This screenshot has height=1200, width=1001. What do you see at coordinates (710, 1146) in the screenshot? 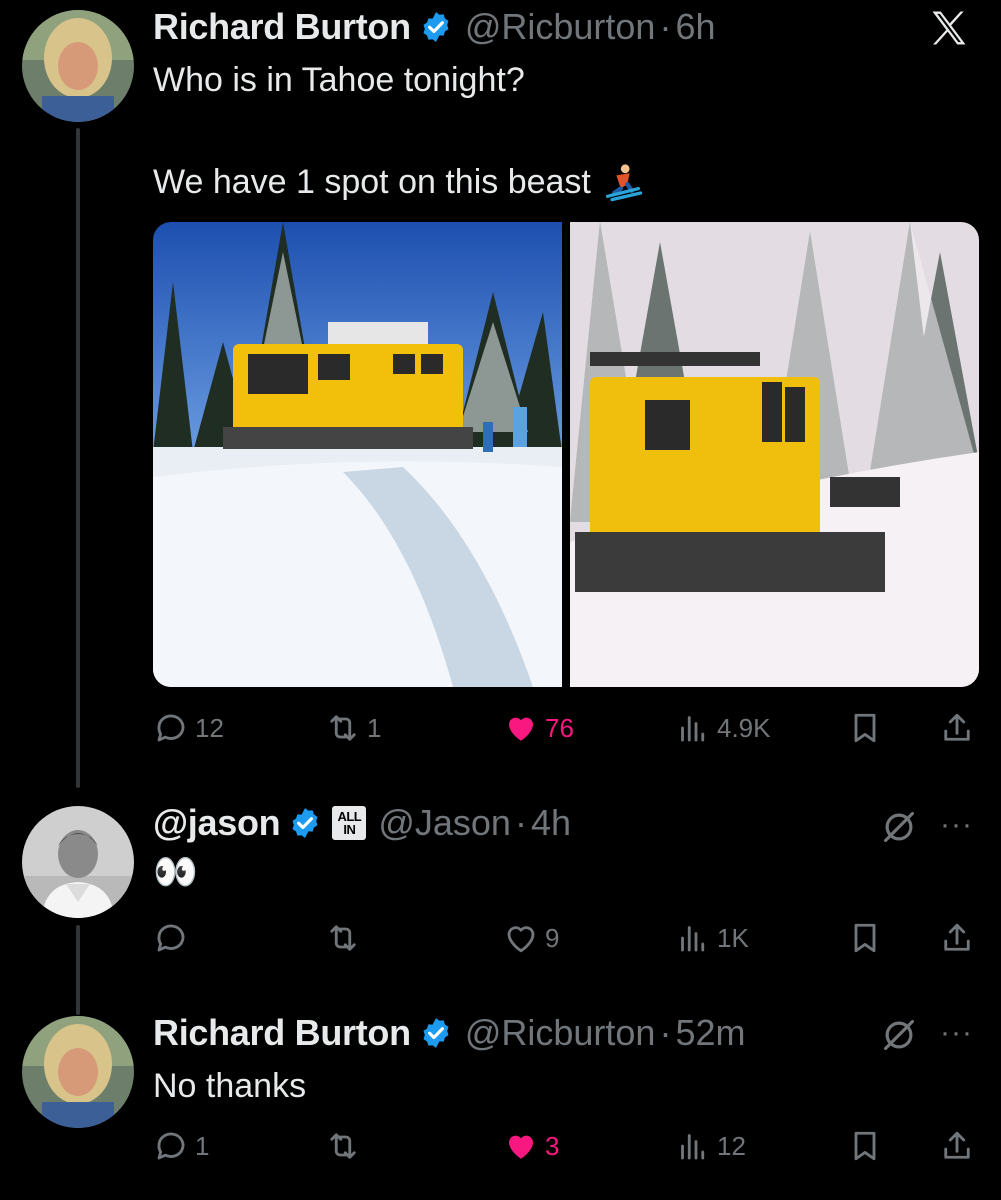
I see `views-button: 12` at bounding box center [710, 1146].